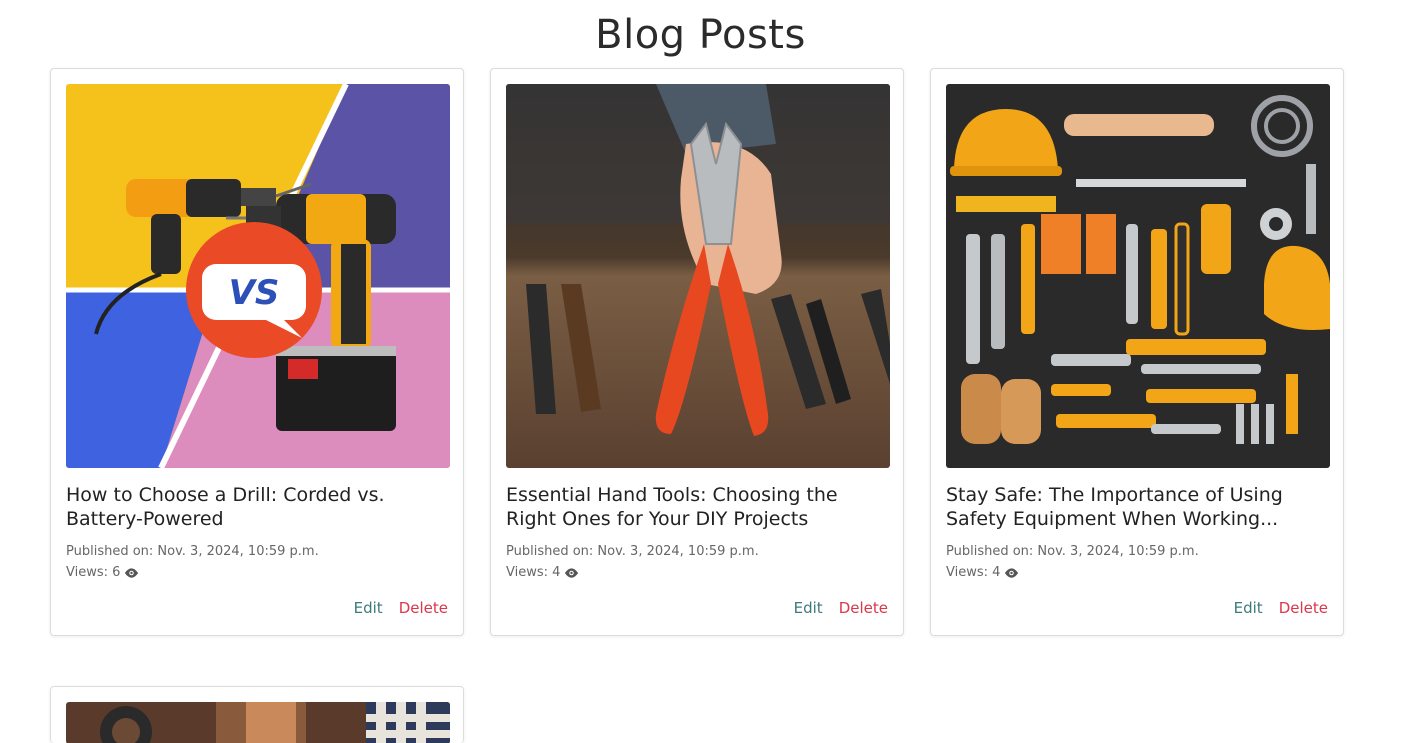  What do you see at coordinates (698, 519) in the screenshot?
I see `post-title-line: Right Ones for Your DIY Projects` at bounding box center [698, 519].